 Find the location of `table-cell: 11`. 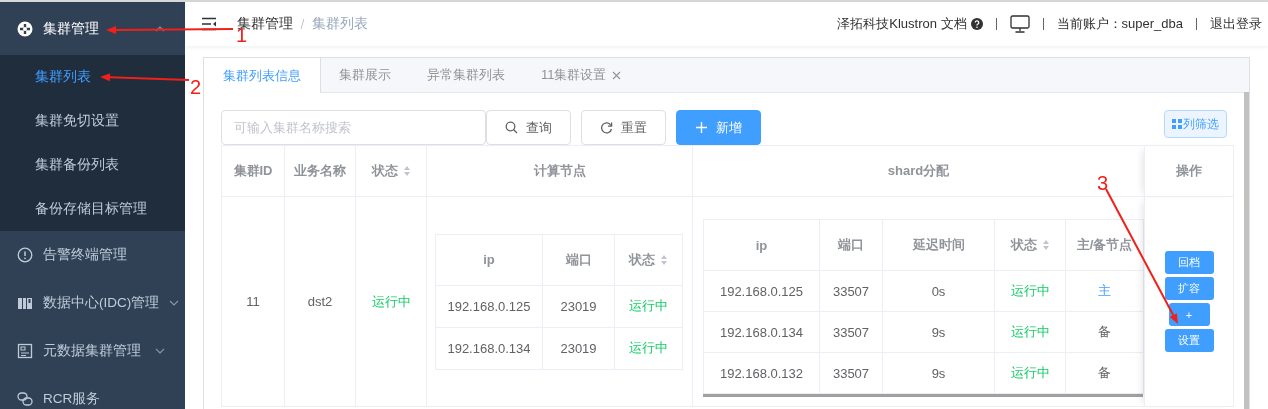

table-cell: 11 is located at coordinates (253, 301).